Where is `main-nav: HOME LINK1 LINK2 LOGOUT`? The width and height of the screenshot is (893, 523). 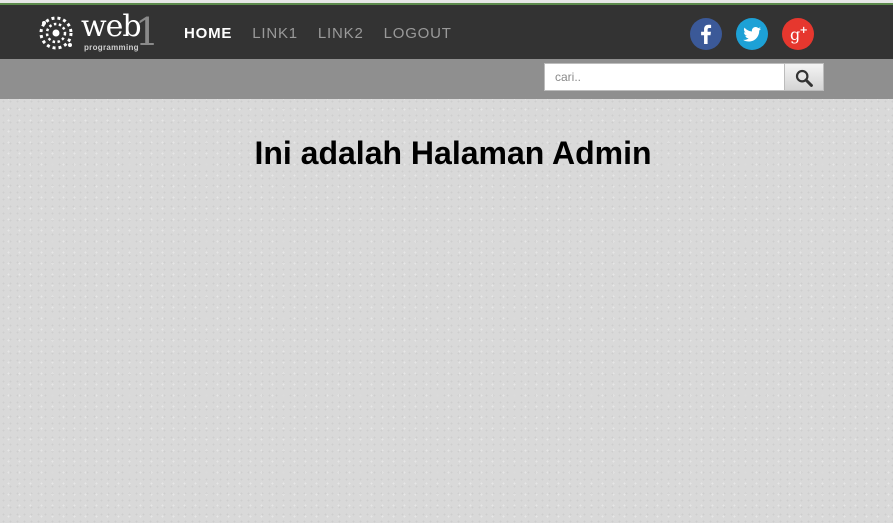 main-nav: HOME LINK1 LINK2 LOGOUT is located at coordinates (318, 33).